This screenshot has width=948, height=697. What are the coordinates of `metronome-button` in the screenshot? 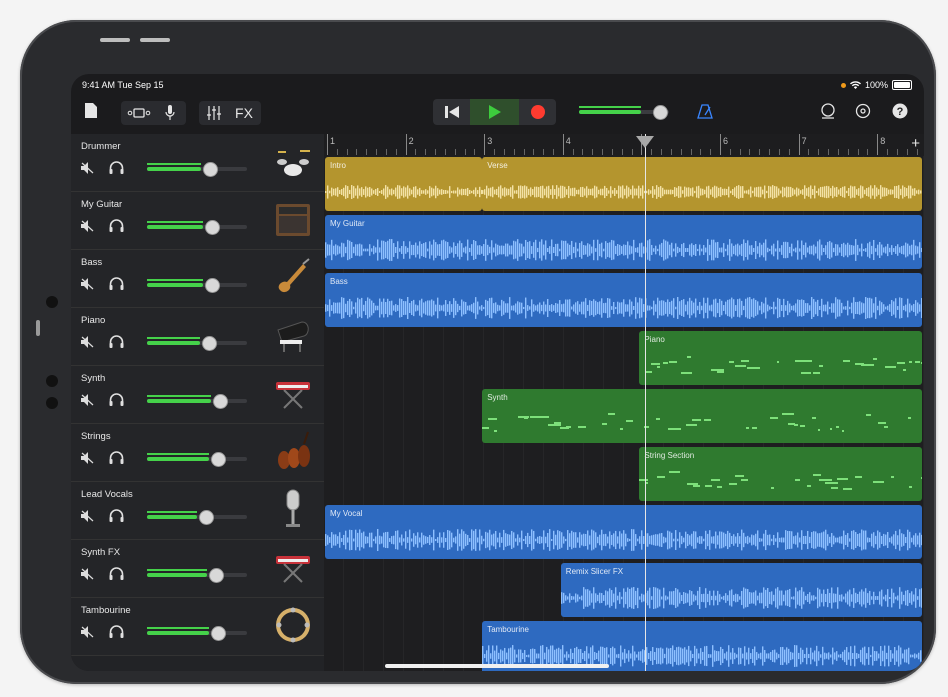 It's located at (705, 111).